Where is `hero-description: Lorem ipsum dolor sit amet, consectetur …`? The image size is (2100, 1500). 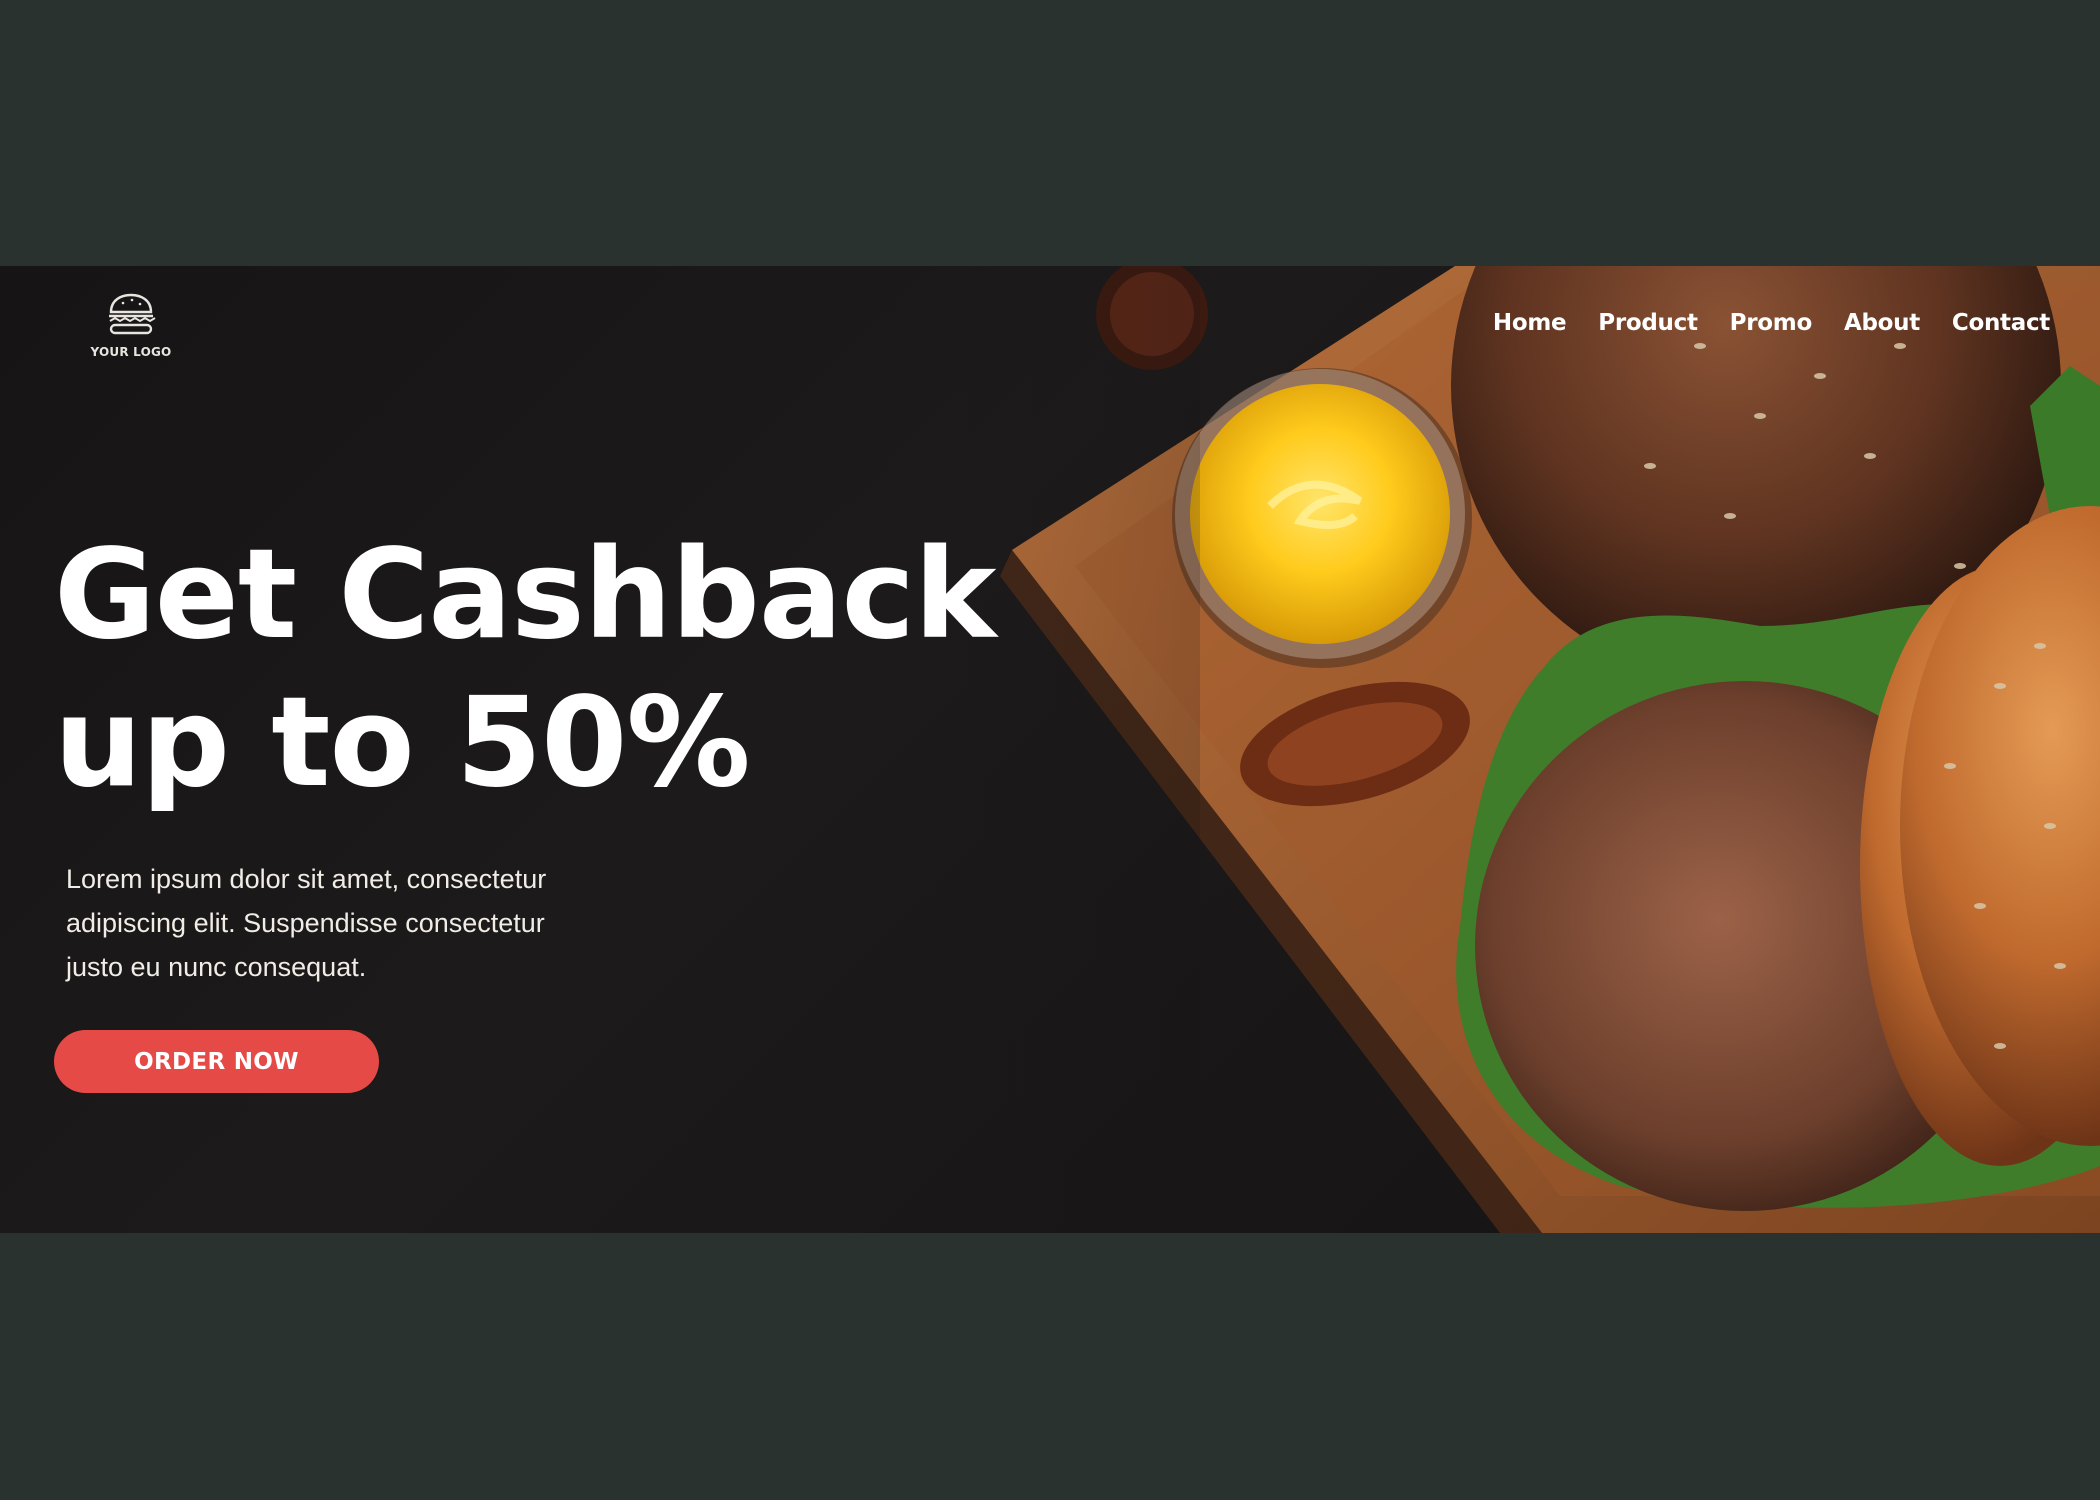 hero-description: Lorem ipsum dolor sit amet, consectetur … is located at coordinates (306, 923).